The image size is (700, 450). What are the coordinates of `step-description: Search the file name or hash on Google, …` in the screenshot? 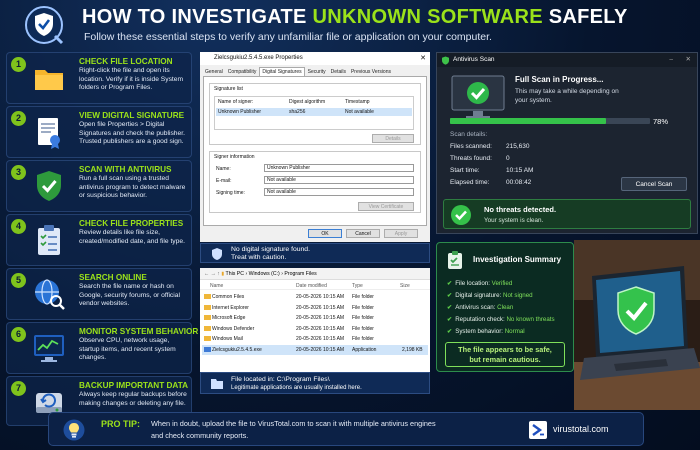 It's located at (129, 295).